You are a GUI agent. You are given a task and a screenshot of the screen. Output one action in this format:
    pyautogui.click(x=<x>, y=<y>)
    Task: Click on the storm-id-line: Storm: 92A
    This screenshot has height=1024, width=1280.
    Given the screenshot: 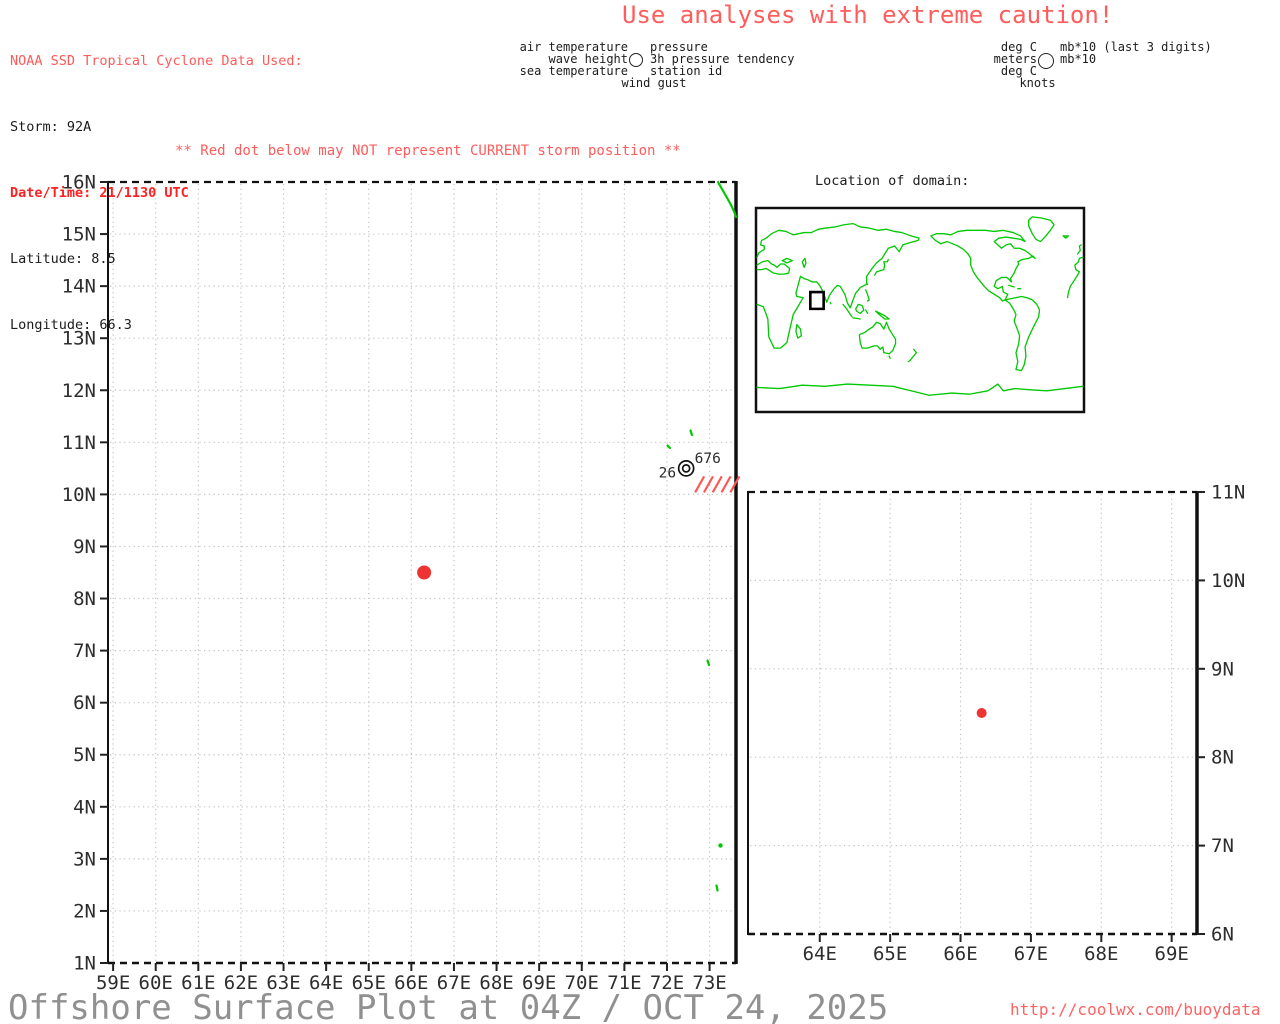 What is the action you would take?
    pyautogui.click(x=51, y=127)
    